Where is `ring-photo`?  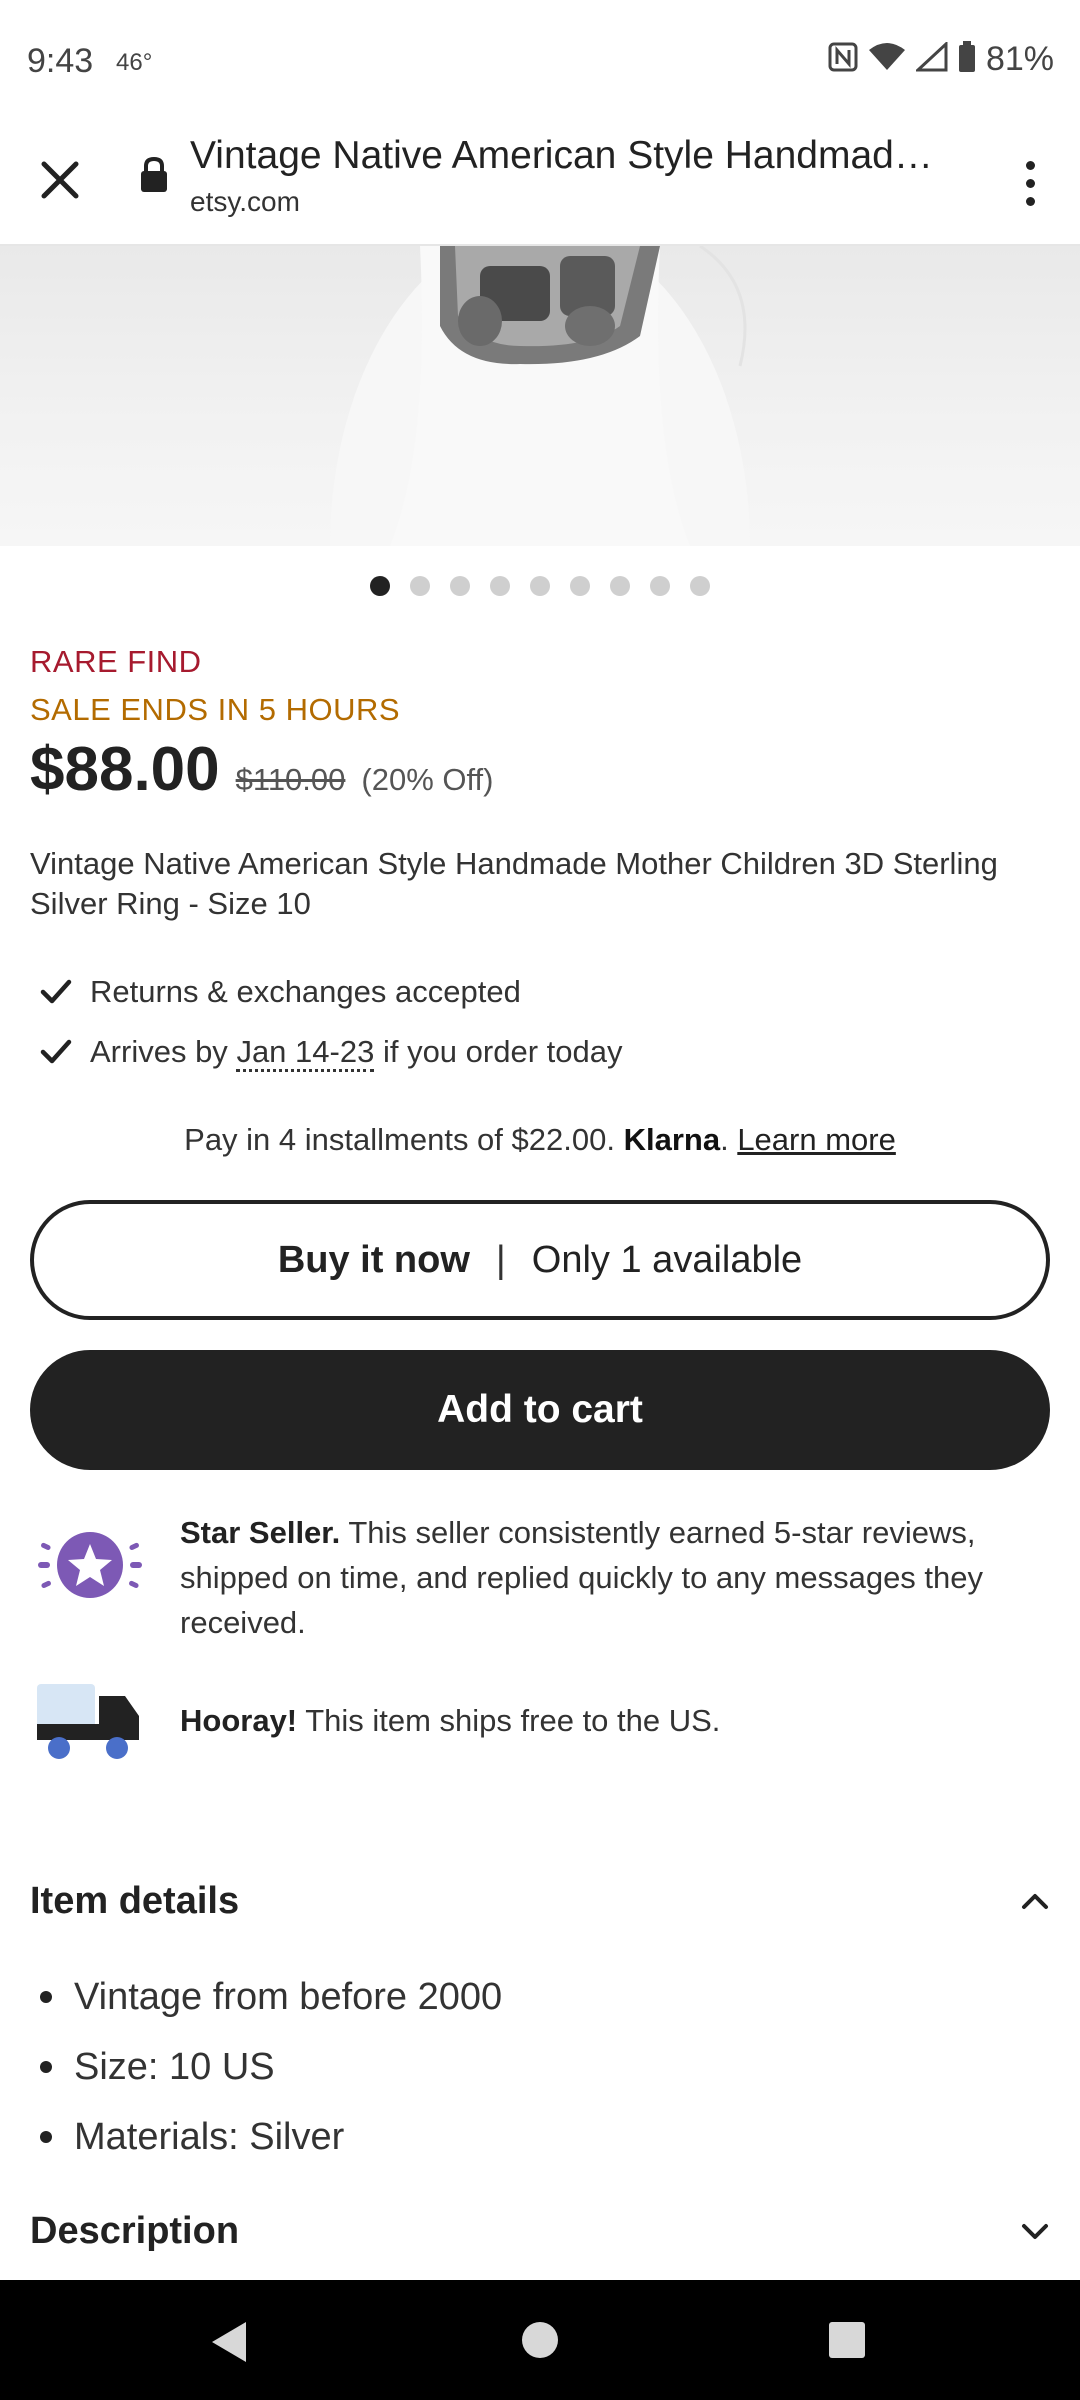
ring-photo is located at coordinates (540, 396).